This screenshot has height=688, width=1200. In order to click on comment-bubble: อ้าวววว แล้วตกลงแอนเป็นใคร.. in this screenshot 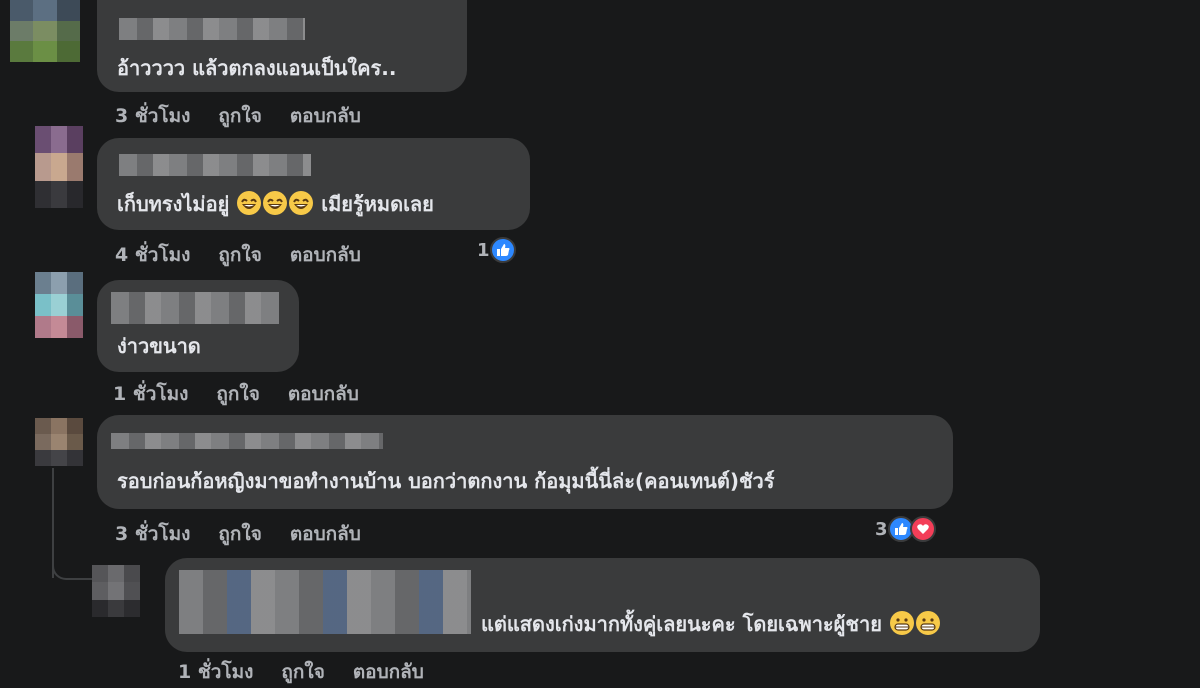, I will do `click(282, 46)`.